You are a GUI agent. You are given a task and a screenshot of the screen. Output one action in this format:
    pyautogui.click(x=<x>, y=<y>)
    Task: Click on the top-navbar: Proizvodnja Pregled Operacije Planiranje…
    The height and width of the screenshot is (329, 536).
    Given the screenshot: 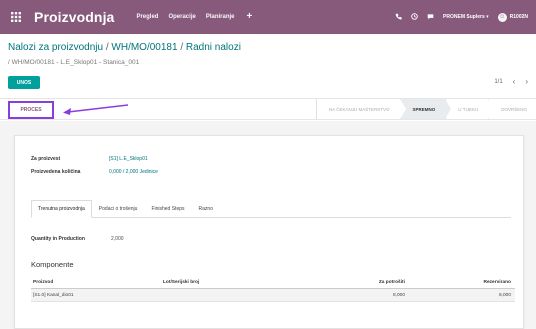 What is the action you would take?
    pyautogui.click(x=268, y=17)
    